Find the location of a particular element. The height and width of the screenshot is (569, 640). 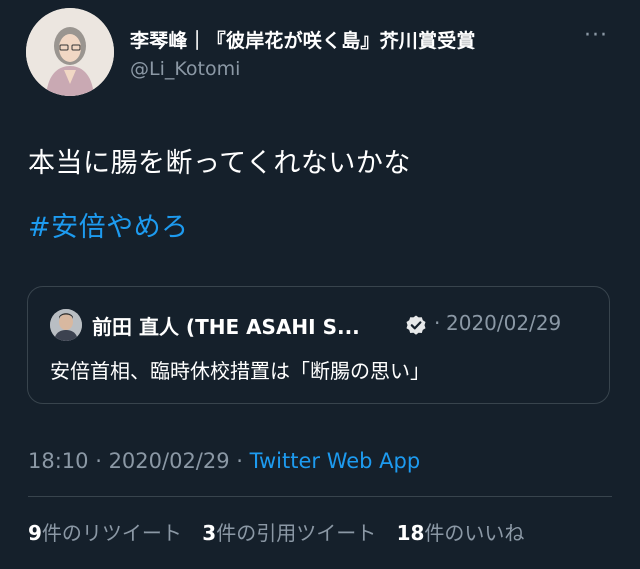

more-options-icon: ··· is located at coordinates (596, 36).